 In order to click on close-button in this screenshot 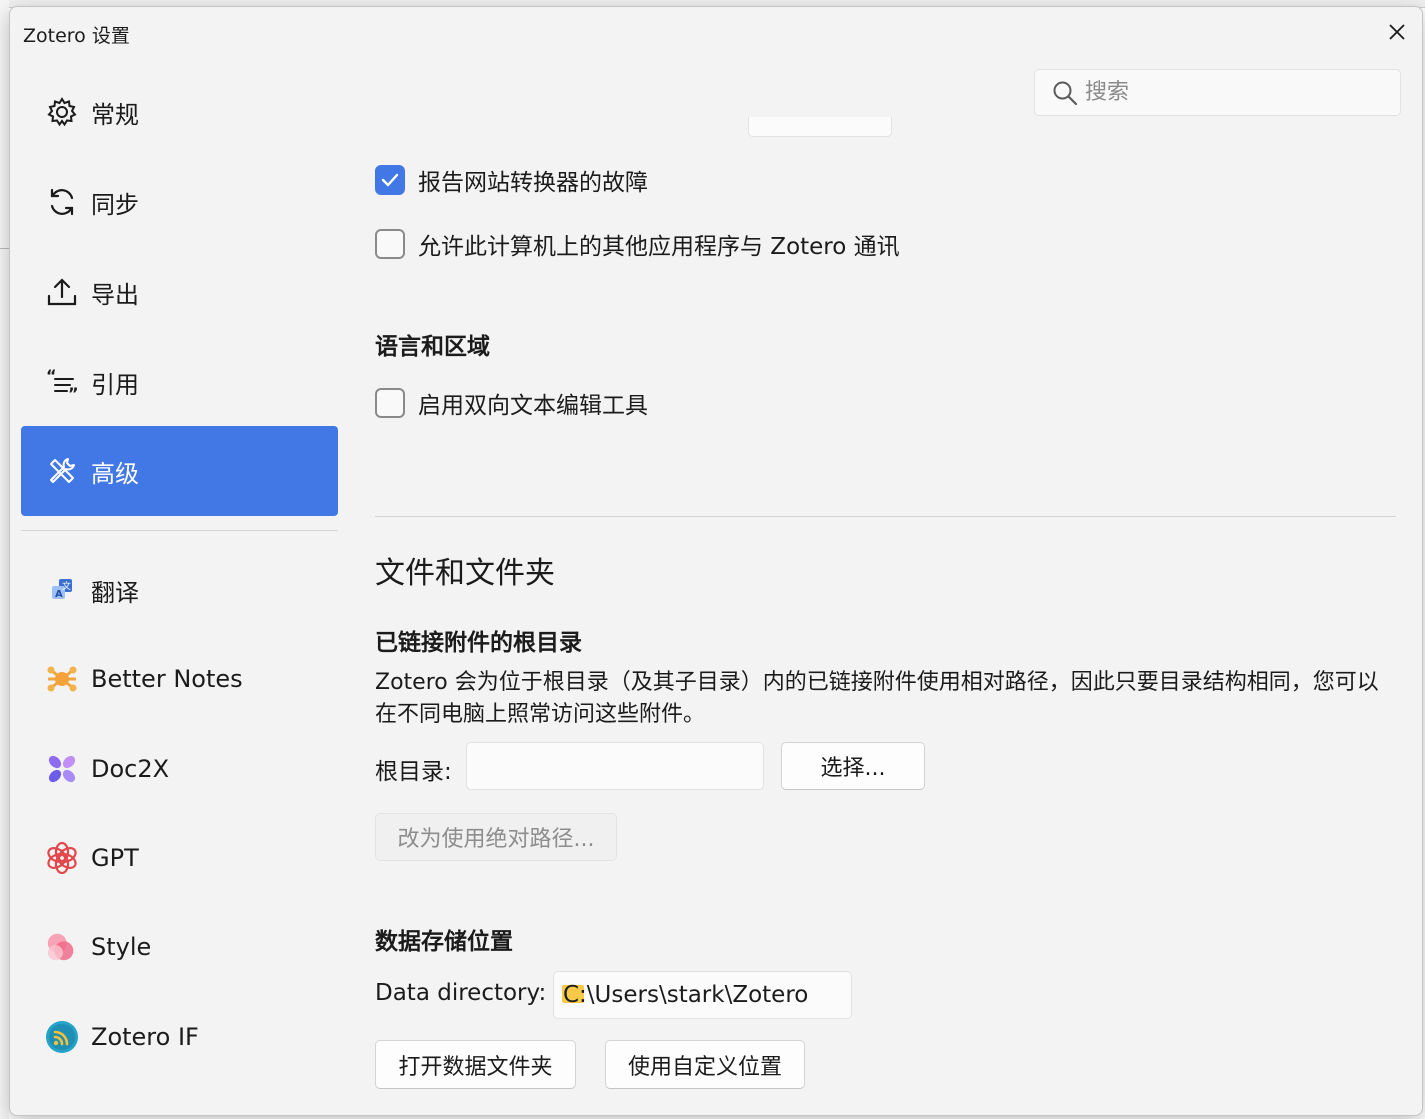, I will do `click(1397, 32)`.